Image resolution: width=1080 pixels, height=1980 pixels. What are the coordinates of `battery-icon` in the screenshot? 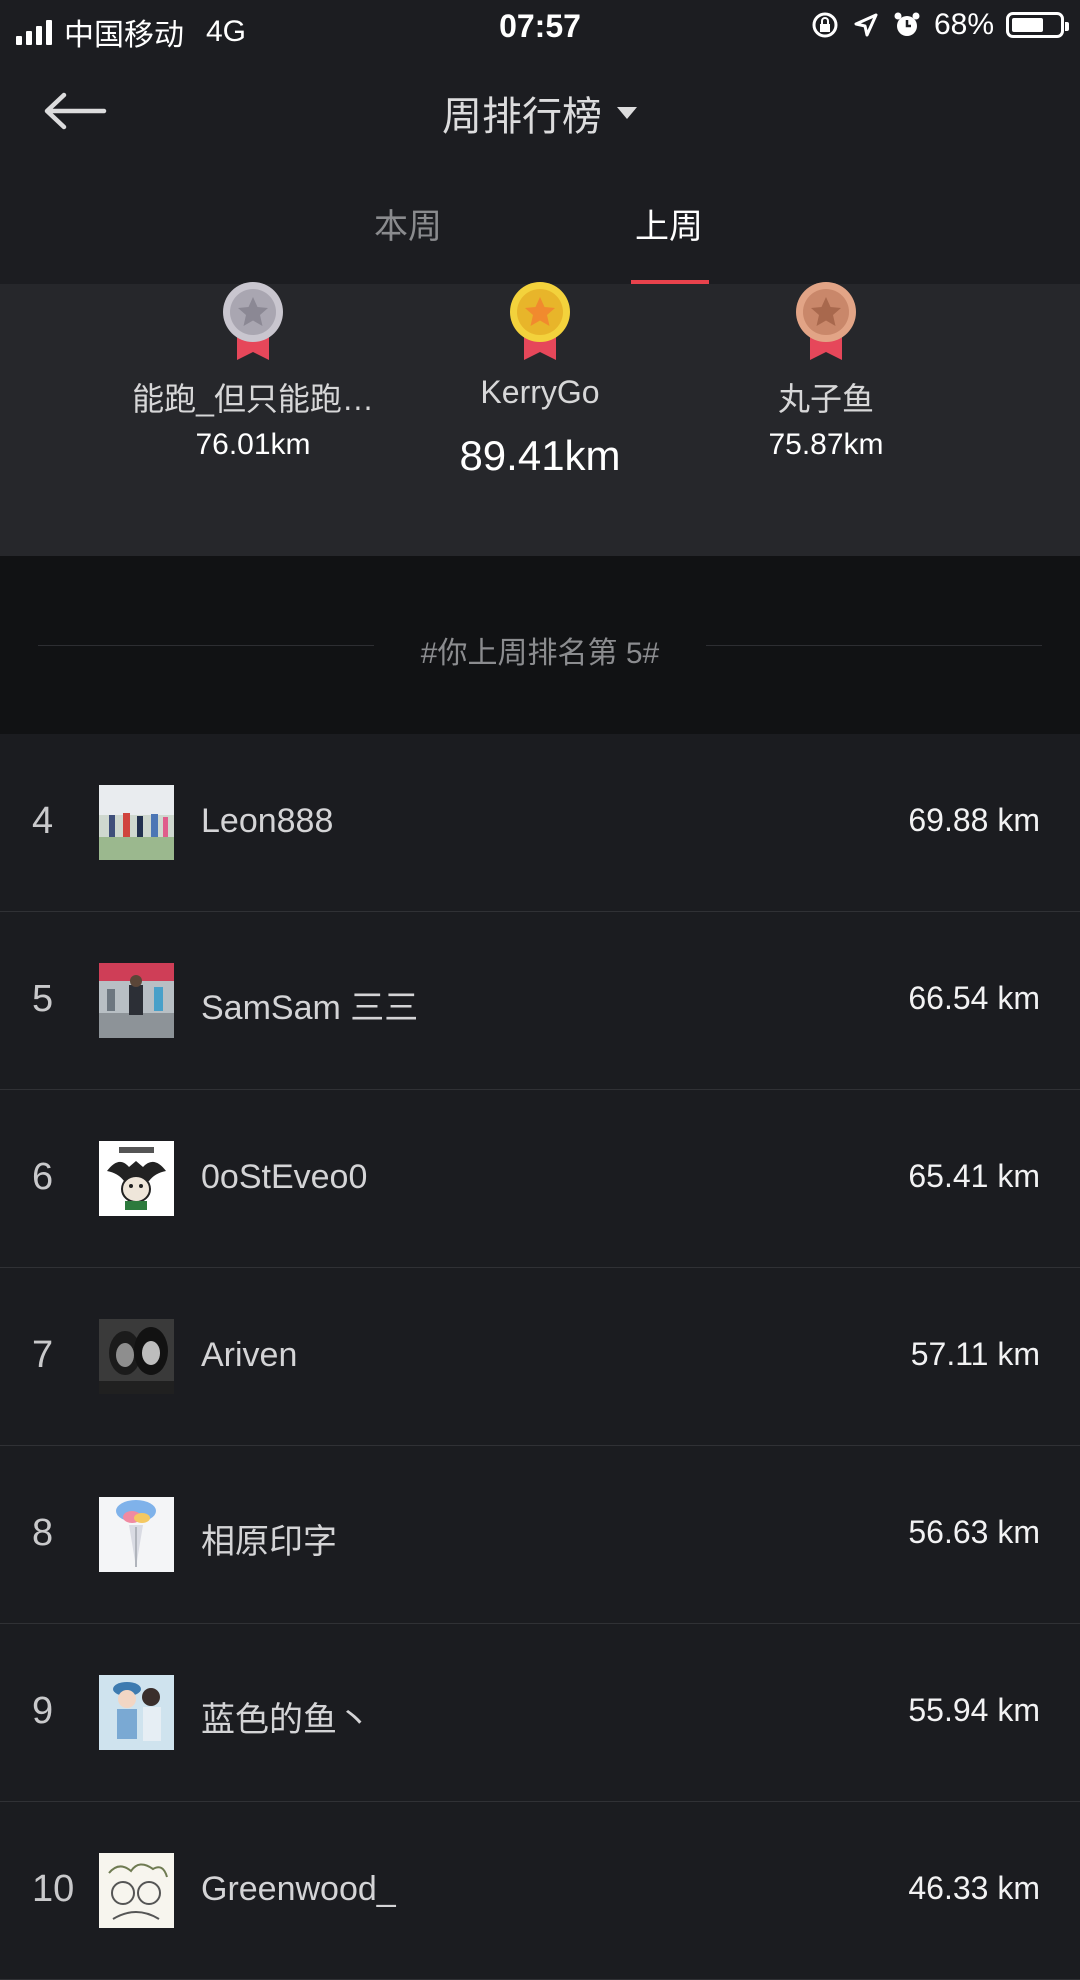 It's located at (1037, 25).